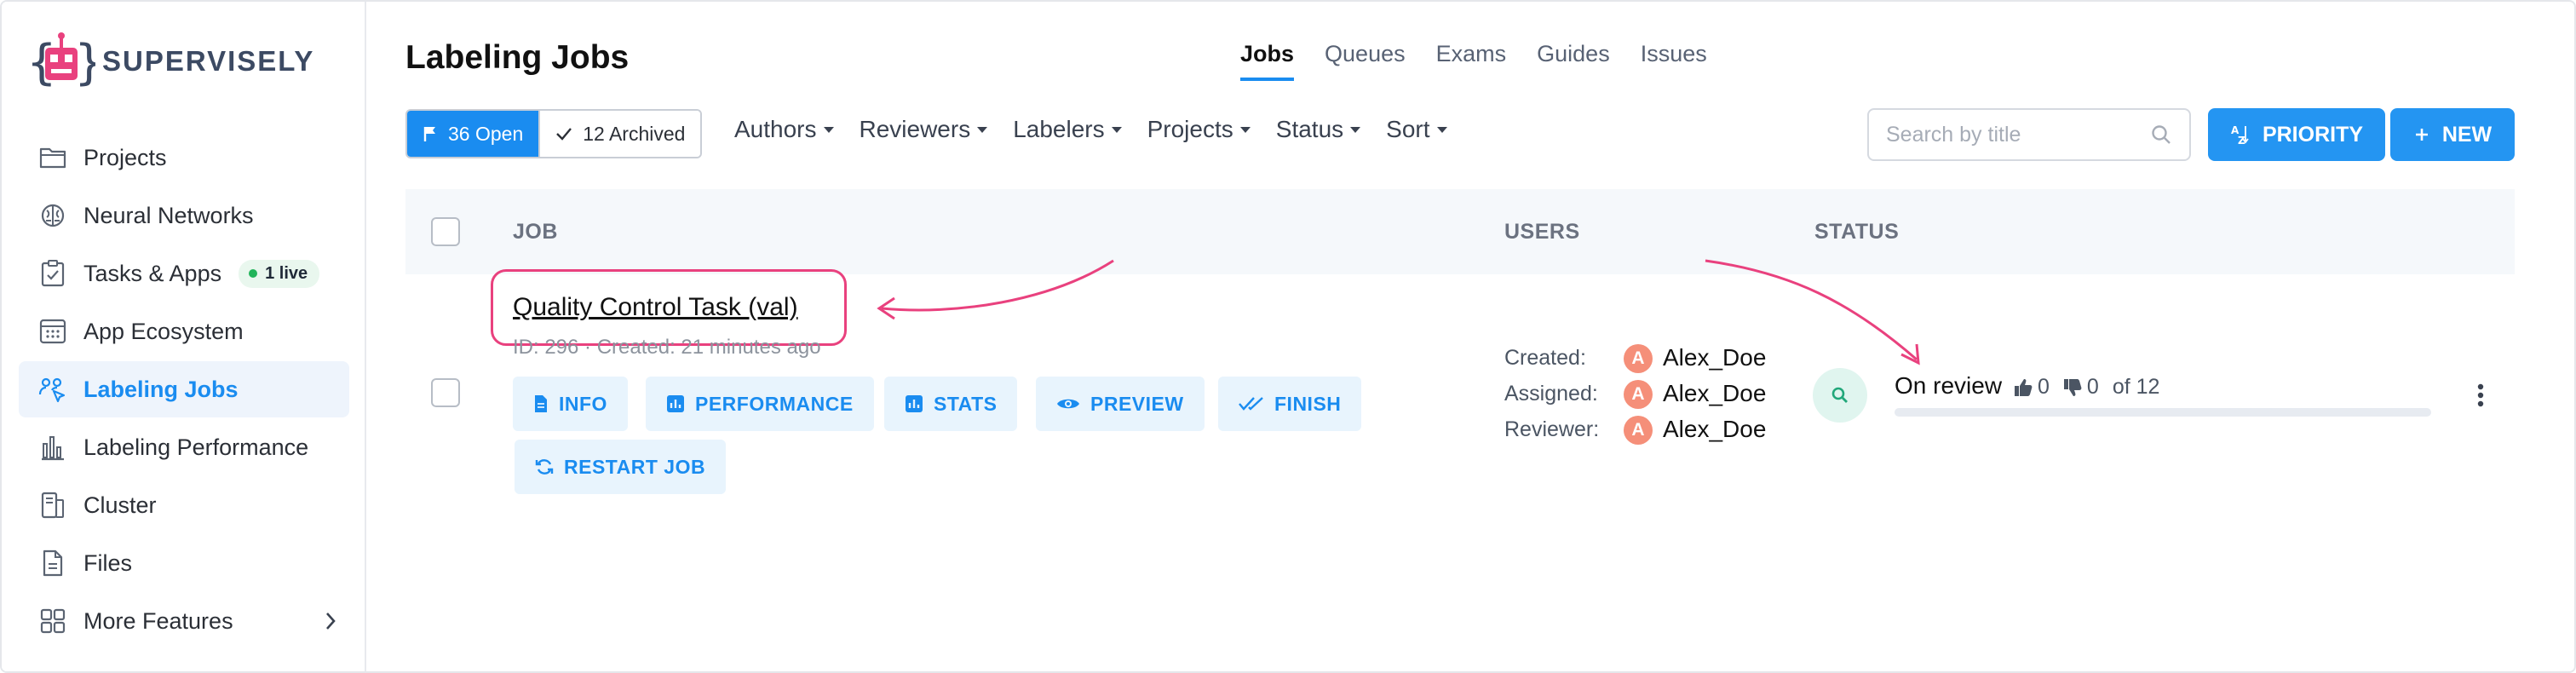 The image size is (2576, 673). I want to click on preview-button: PREVIEW, so click(1121, 404).